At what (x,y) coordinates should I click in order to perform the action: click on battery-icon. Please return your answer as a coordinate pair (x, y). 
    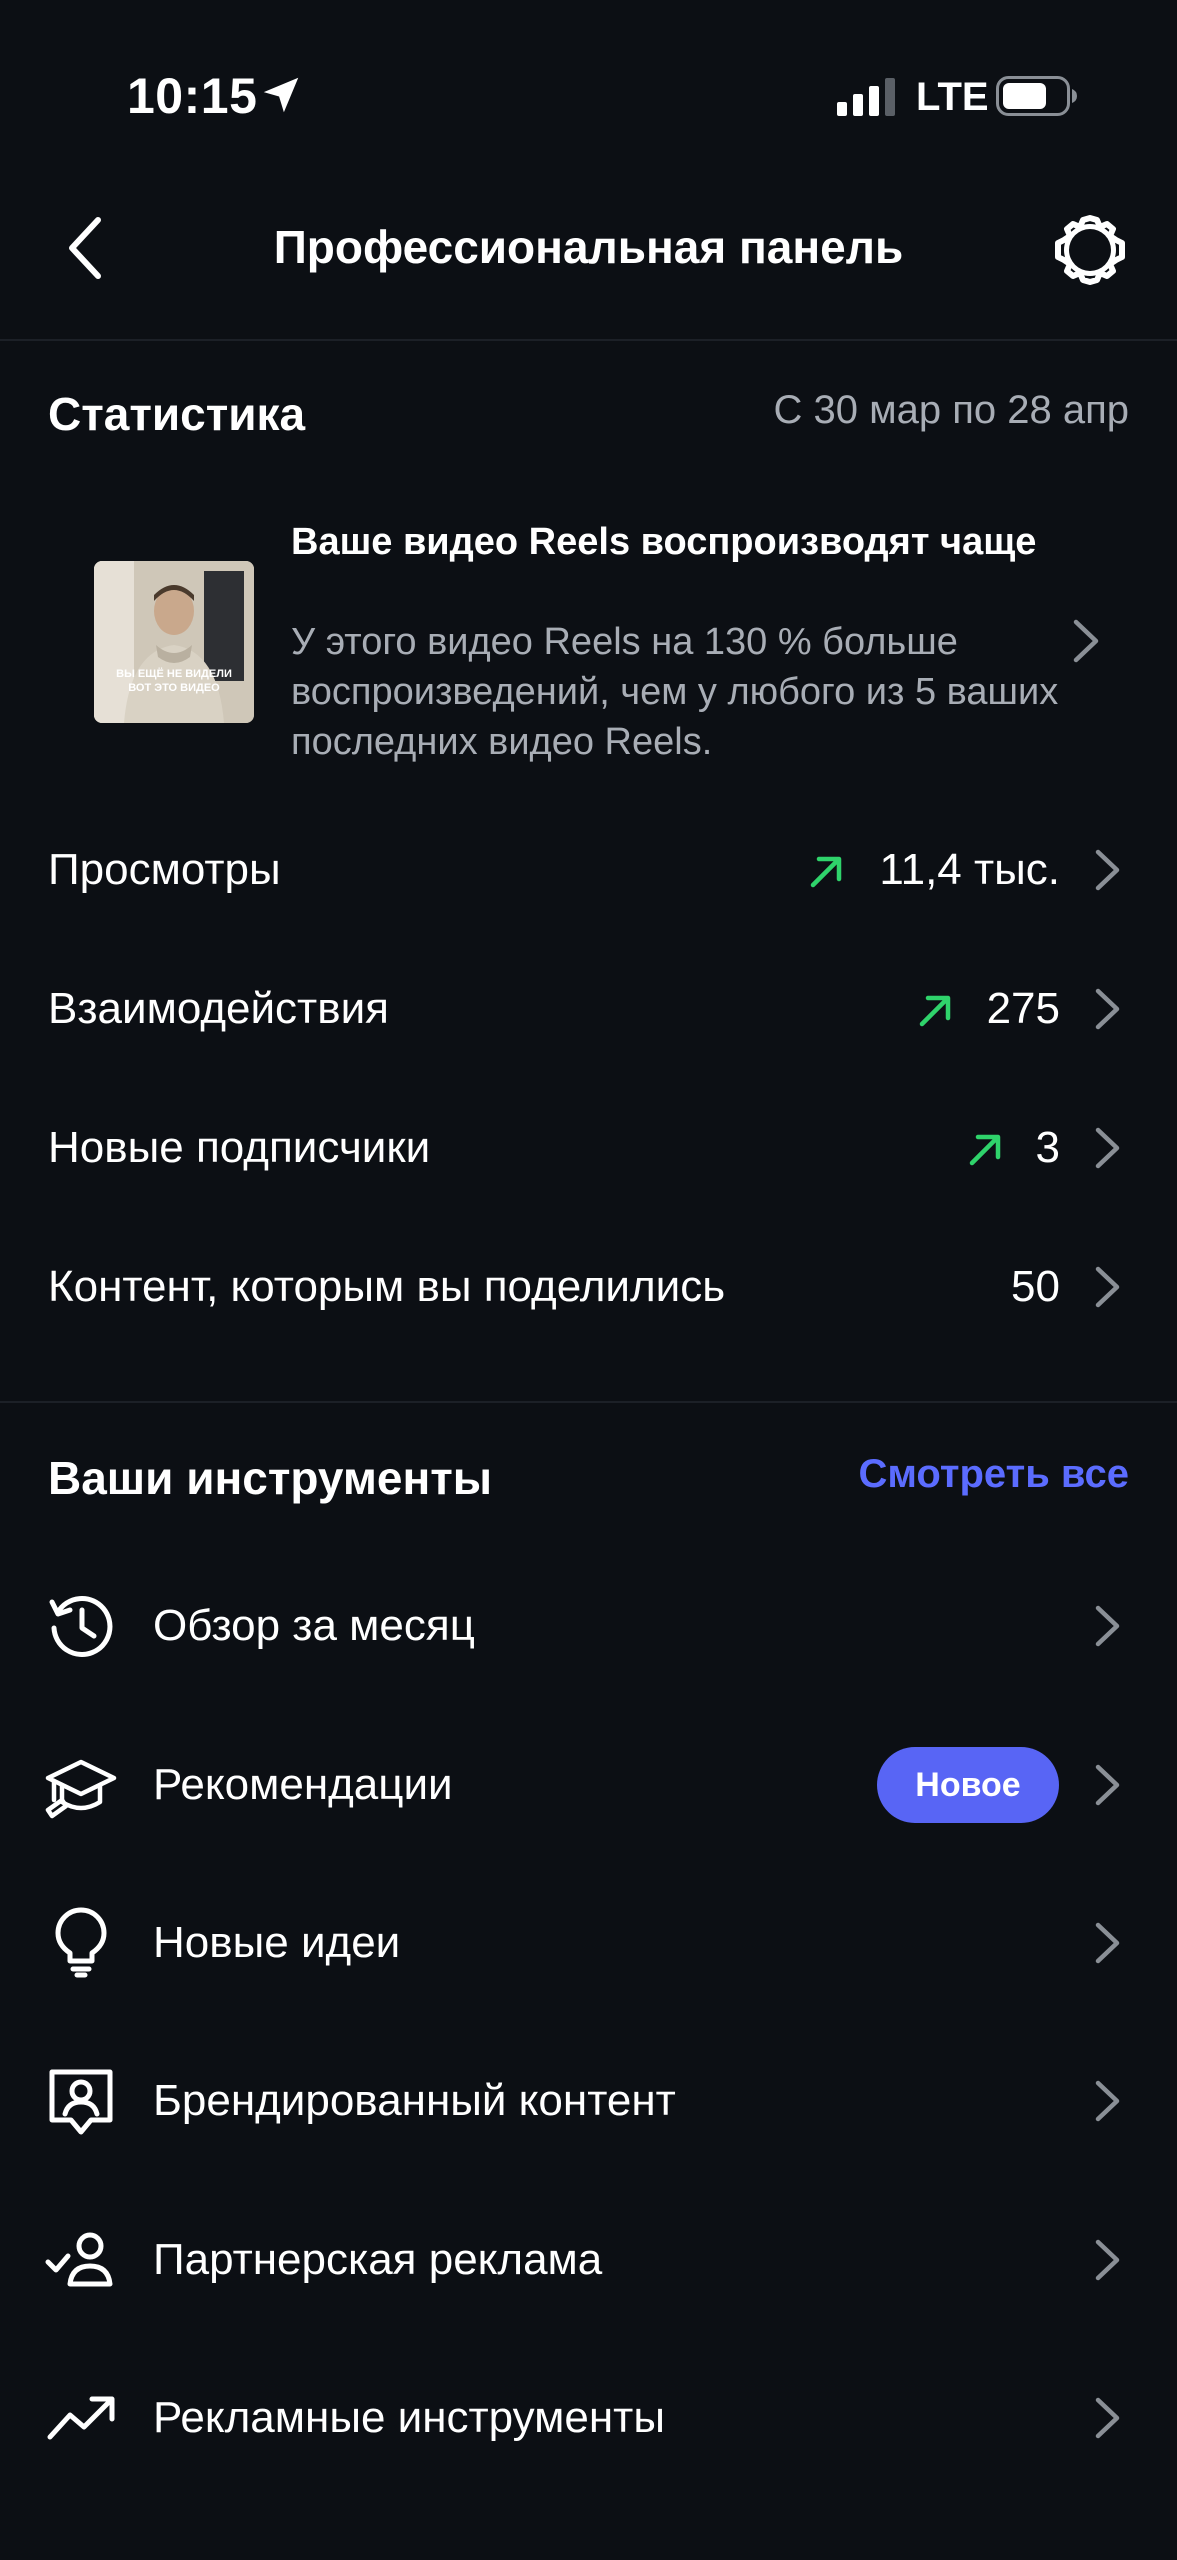
    Looking at the image, I should click on (1036, 96).